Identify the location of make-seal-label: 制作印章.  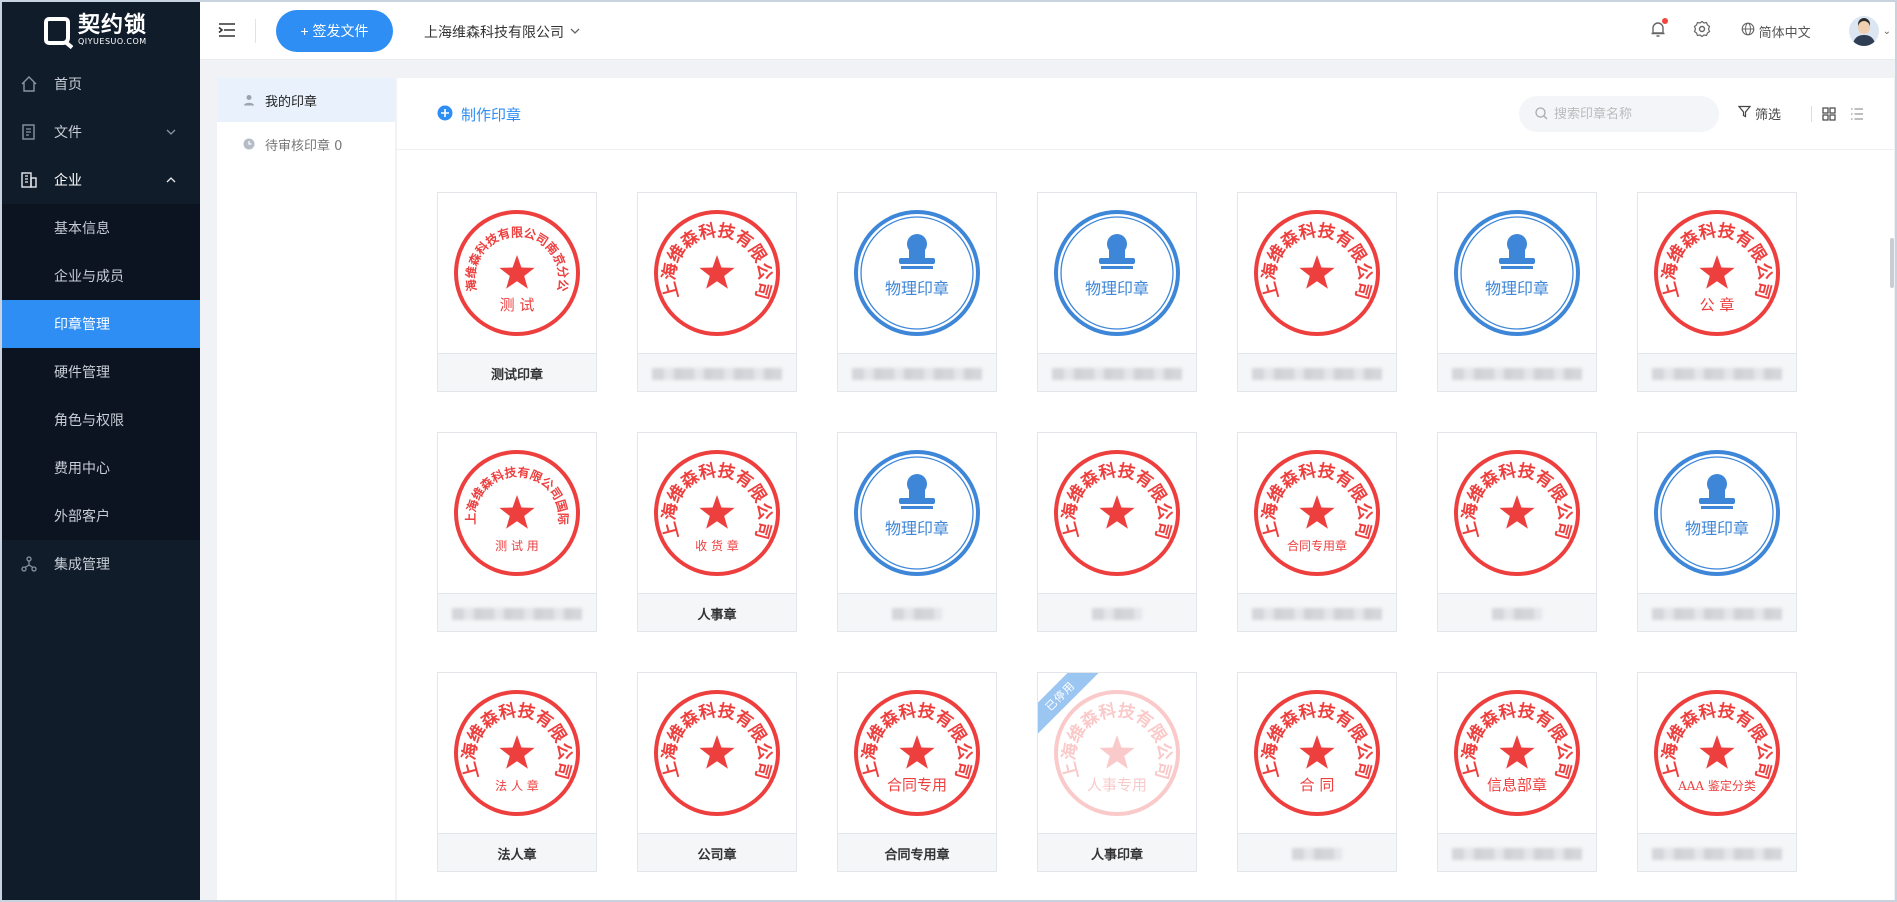
(491, 115).